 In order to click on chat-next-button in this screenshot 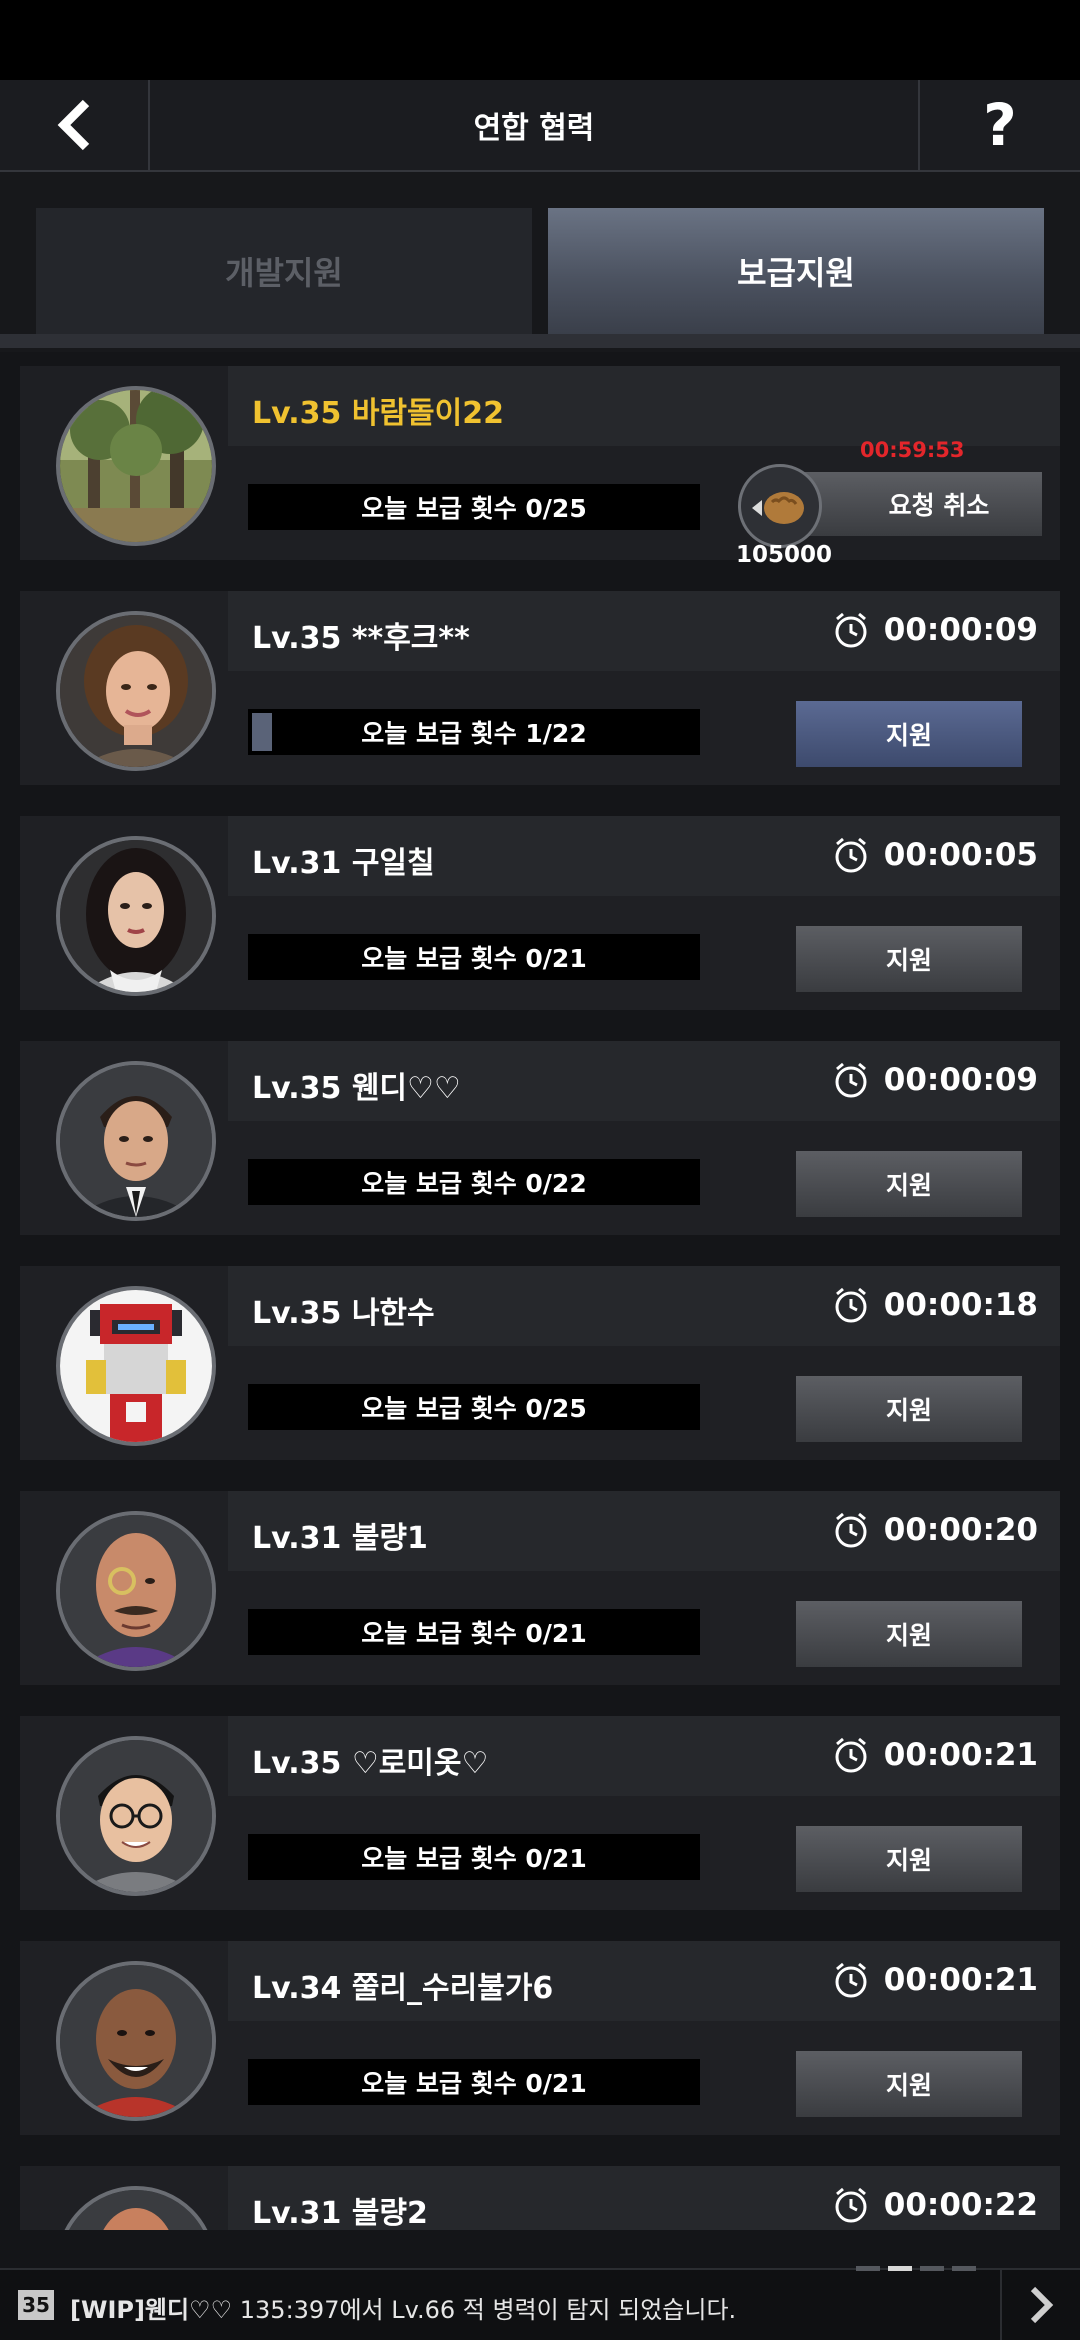, I will do `click(1040, 2305)`.